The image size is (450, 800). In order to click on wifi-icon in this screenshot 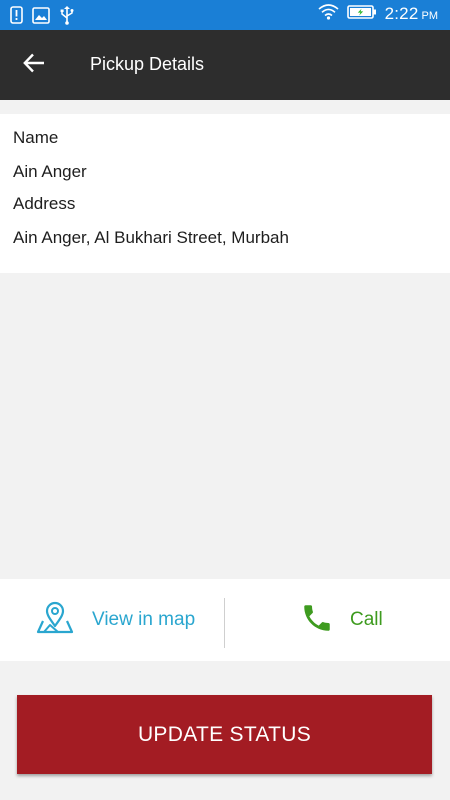, I will do `click(328, 14)`.